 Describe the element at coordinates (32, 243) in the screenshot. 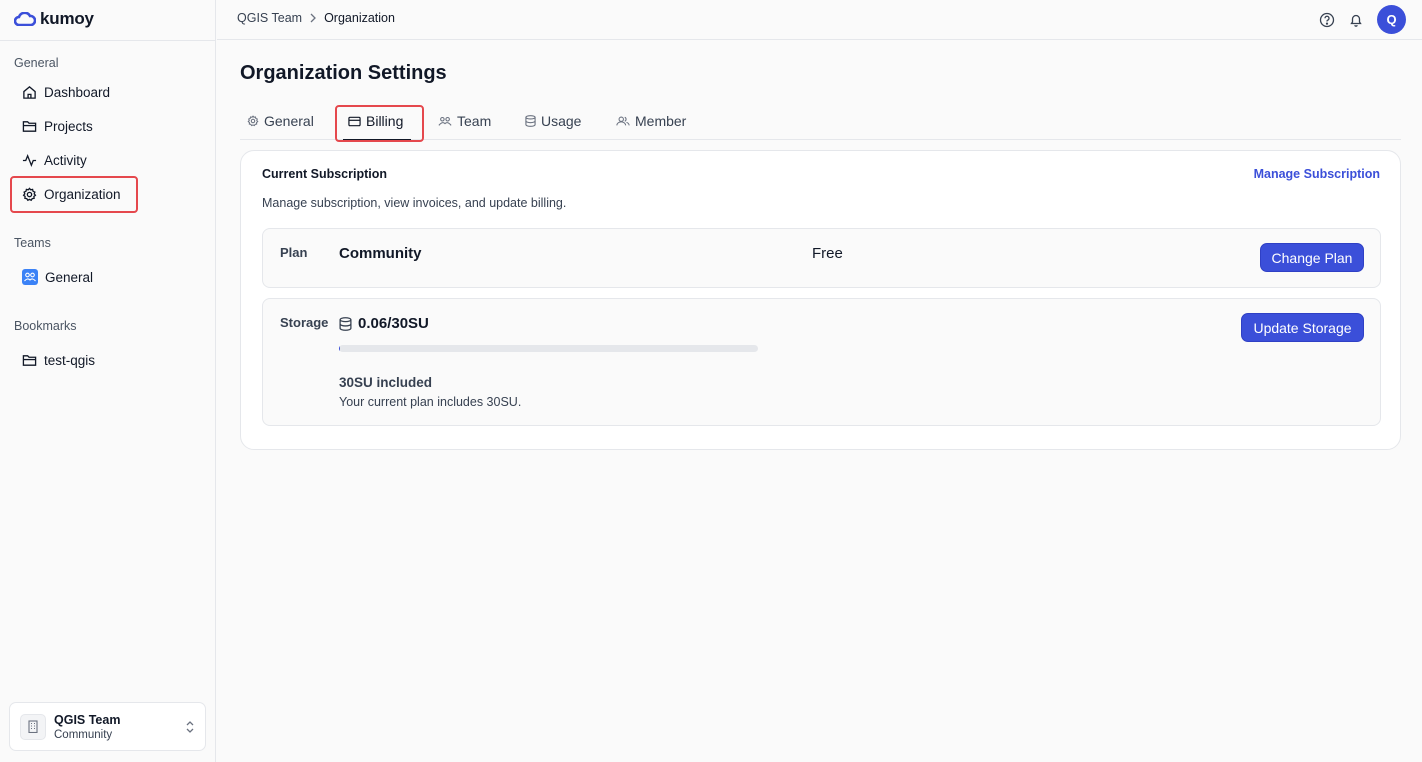

I see `sidebar-section-teams: Teams` at that location.